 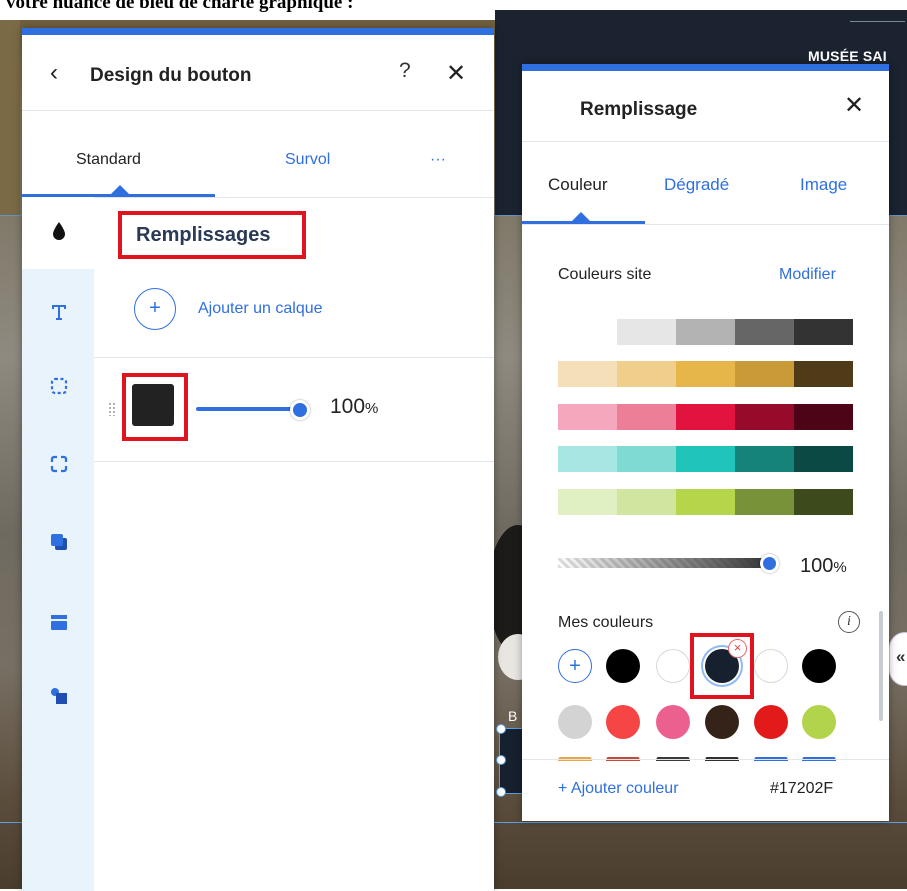 I want to click on panel-title: Remplissage, so click(x=639, y=109).